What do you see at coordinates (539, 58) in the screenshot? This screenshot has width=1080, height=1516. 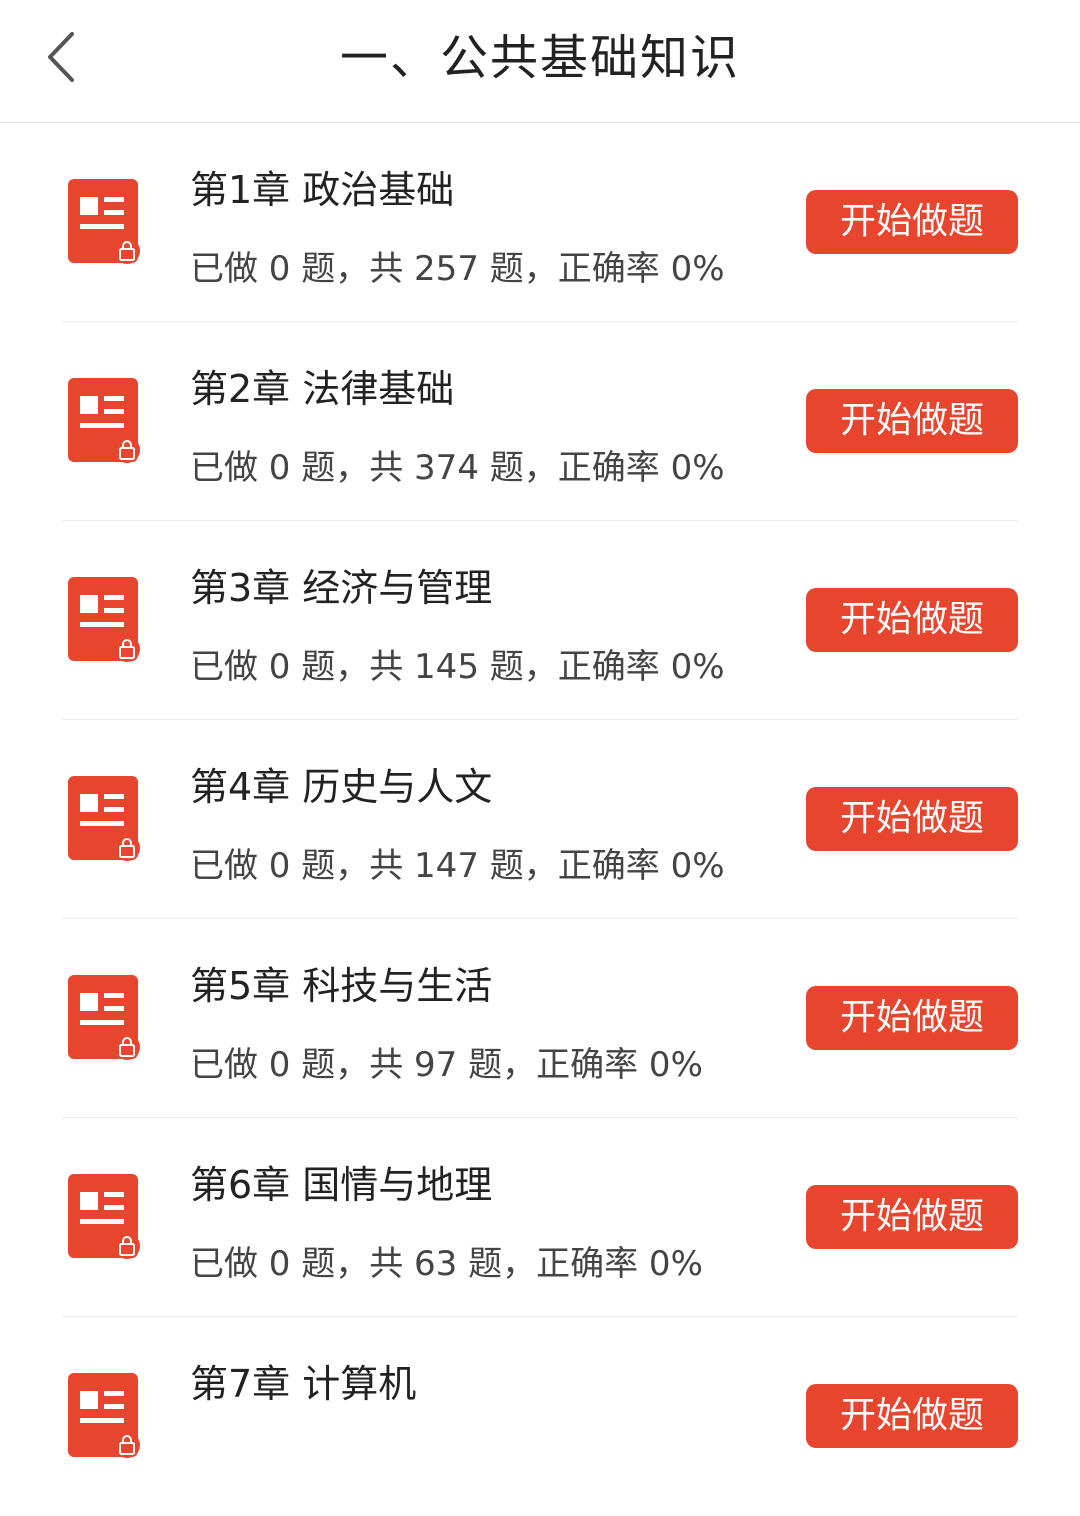 I see `page-title: 一、公共基础知识` at bounding box center [539, 58].